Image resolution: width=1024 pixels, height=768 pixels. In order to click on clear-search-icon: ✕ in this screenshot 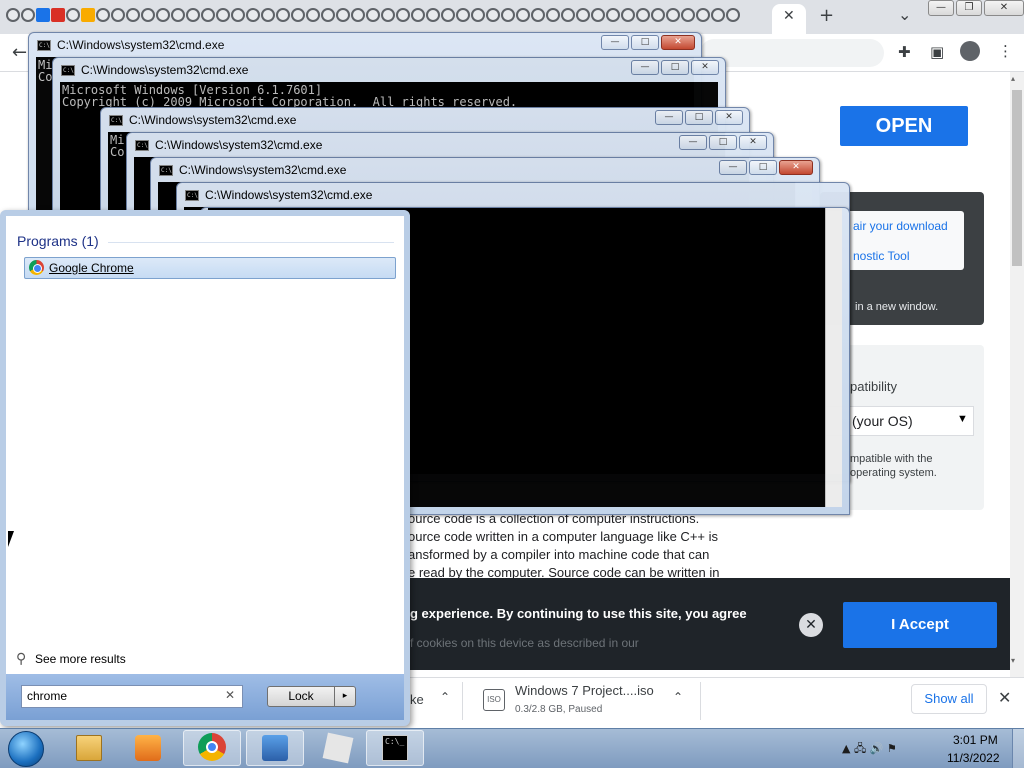, I will do `click(230, 695)`.